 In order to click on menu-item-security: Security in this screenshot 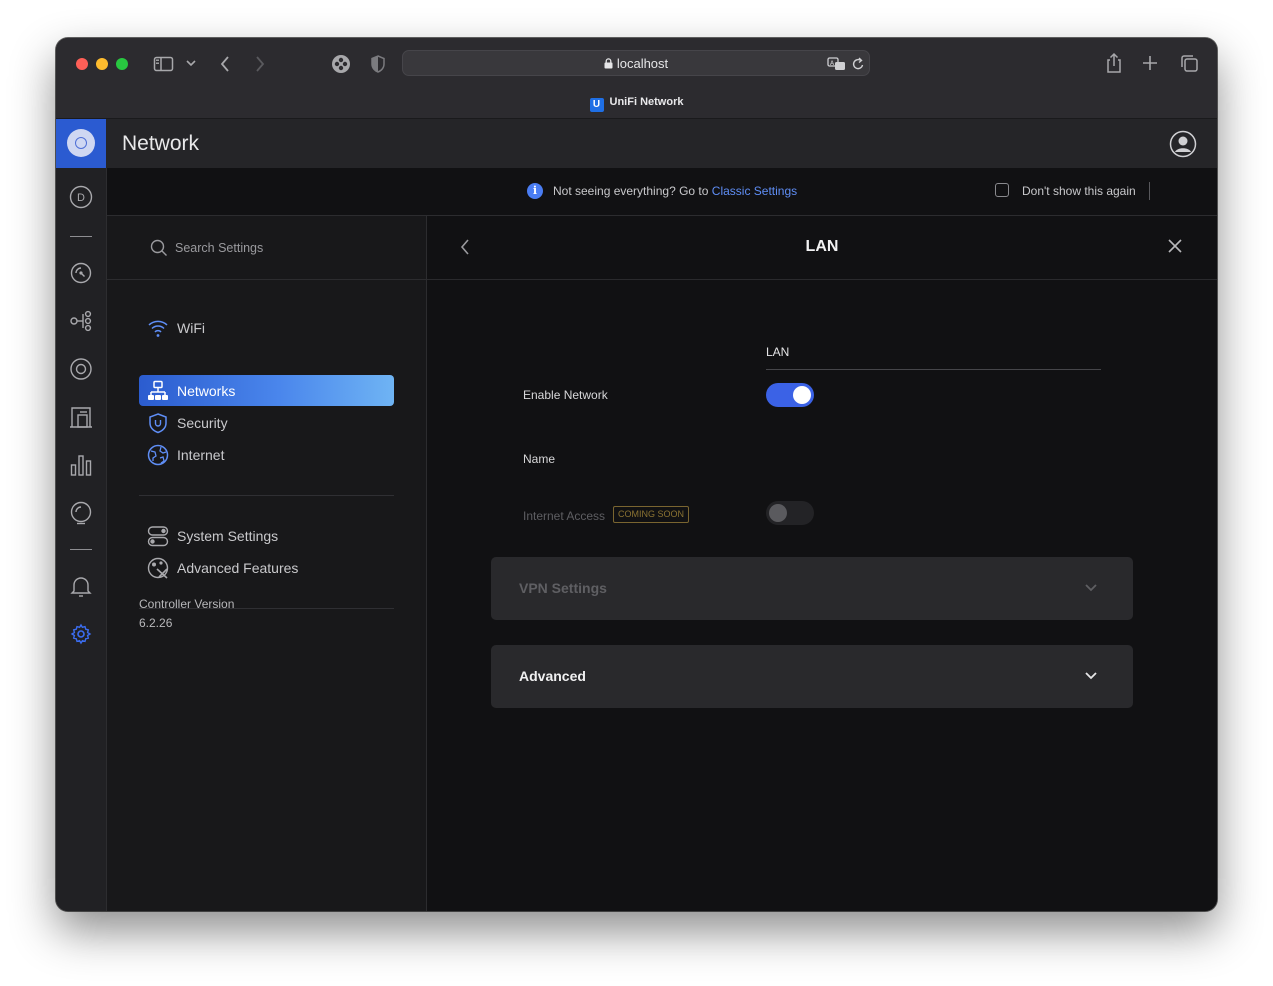, I will do `click(266, 422)`.